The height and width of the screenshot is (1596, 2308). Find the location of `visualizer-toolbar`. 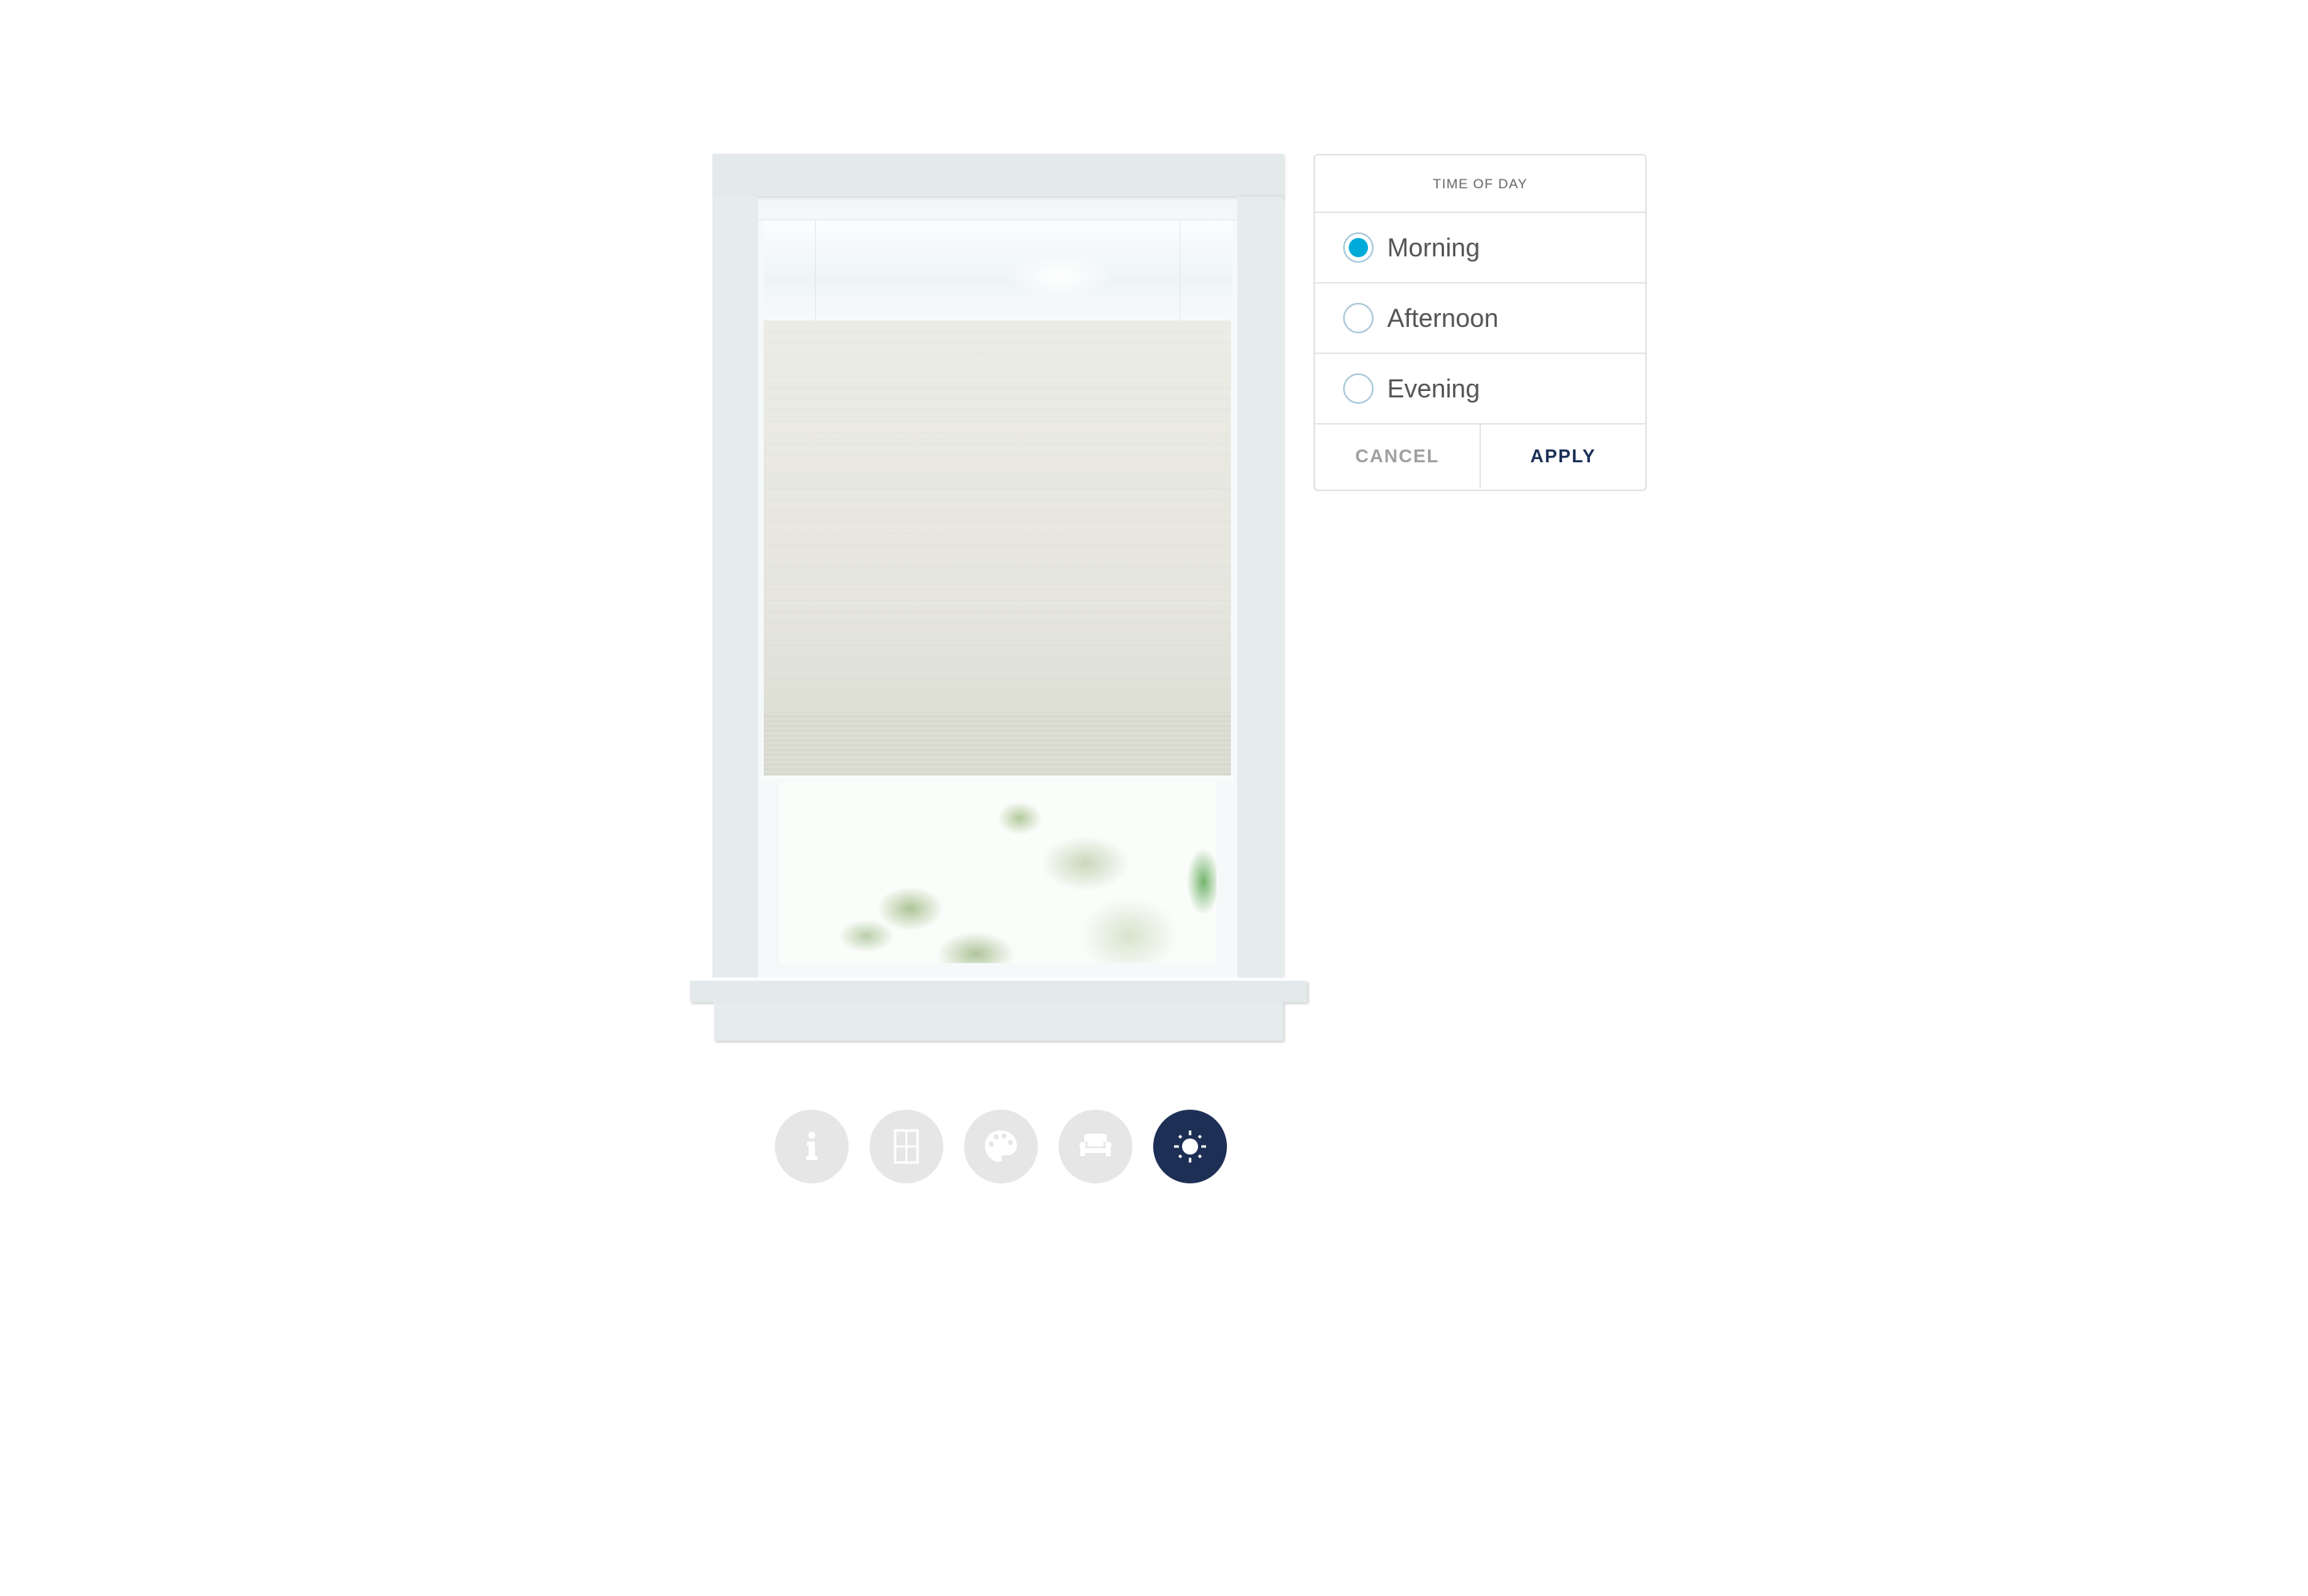

visualizer-toolbar is located at coordinates (1001, 1146).